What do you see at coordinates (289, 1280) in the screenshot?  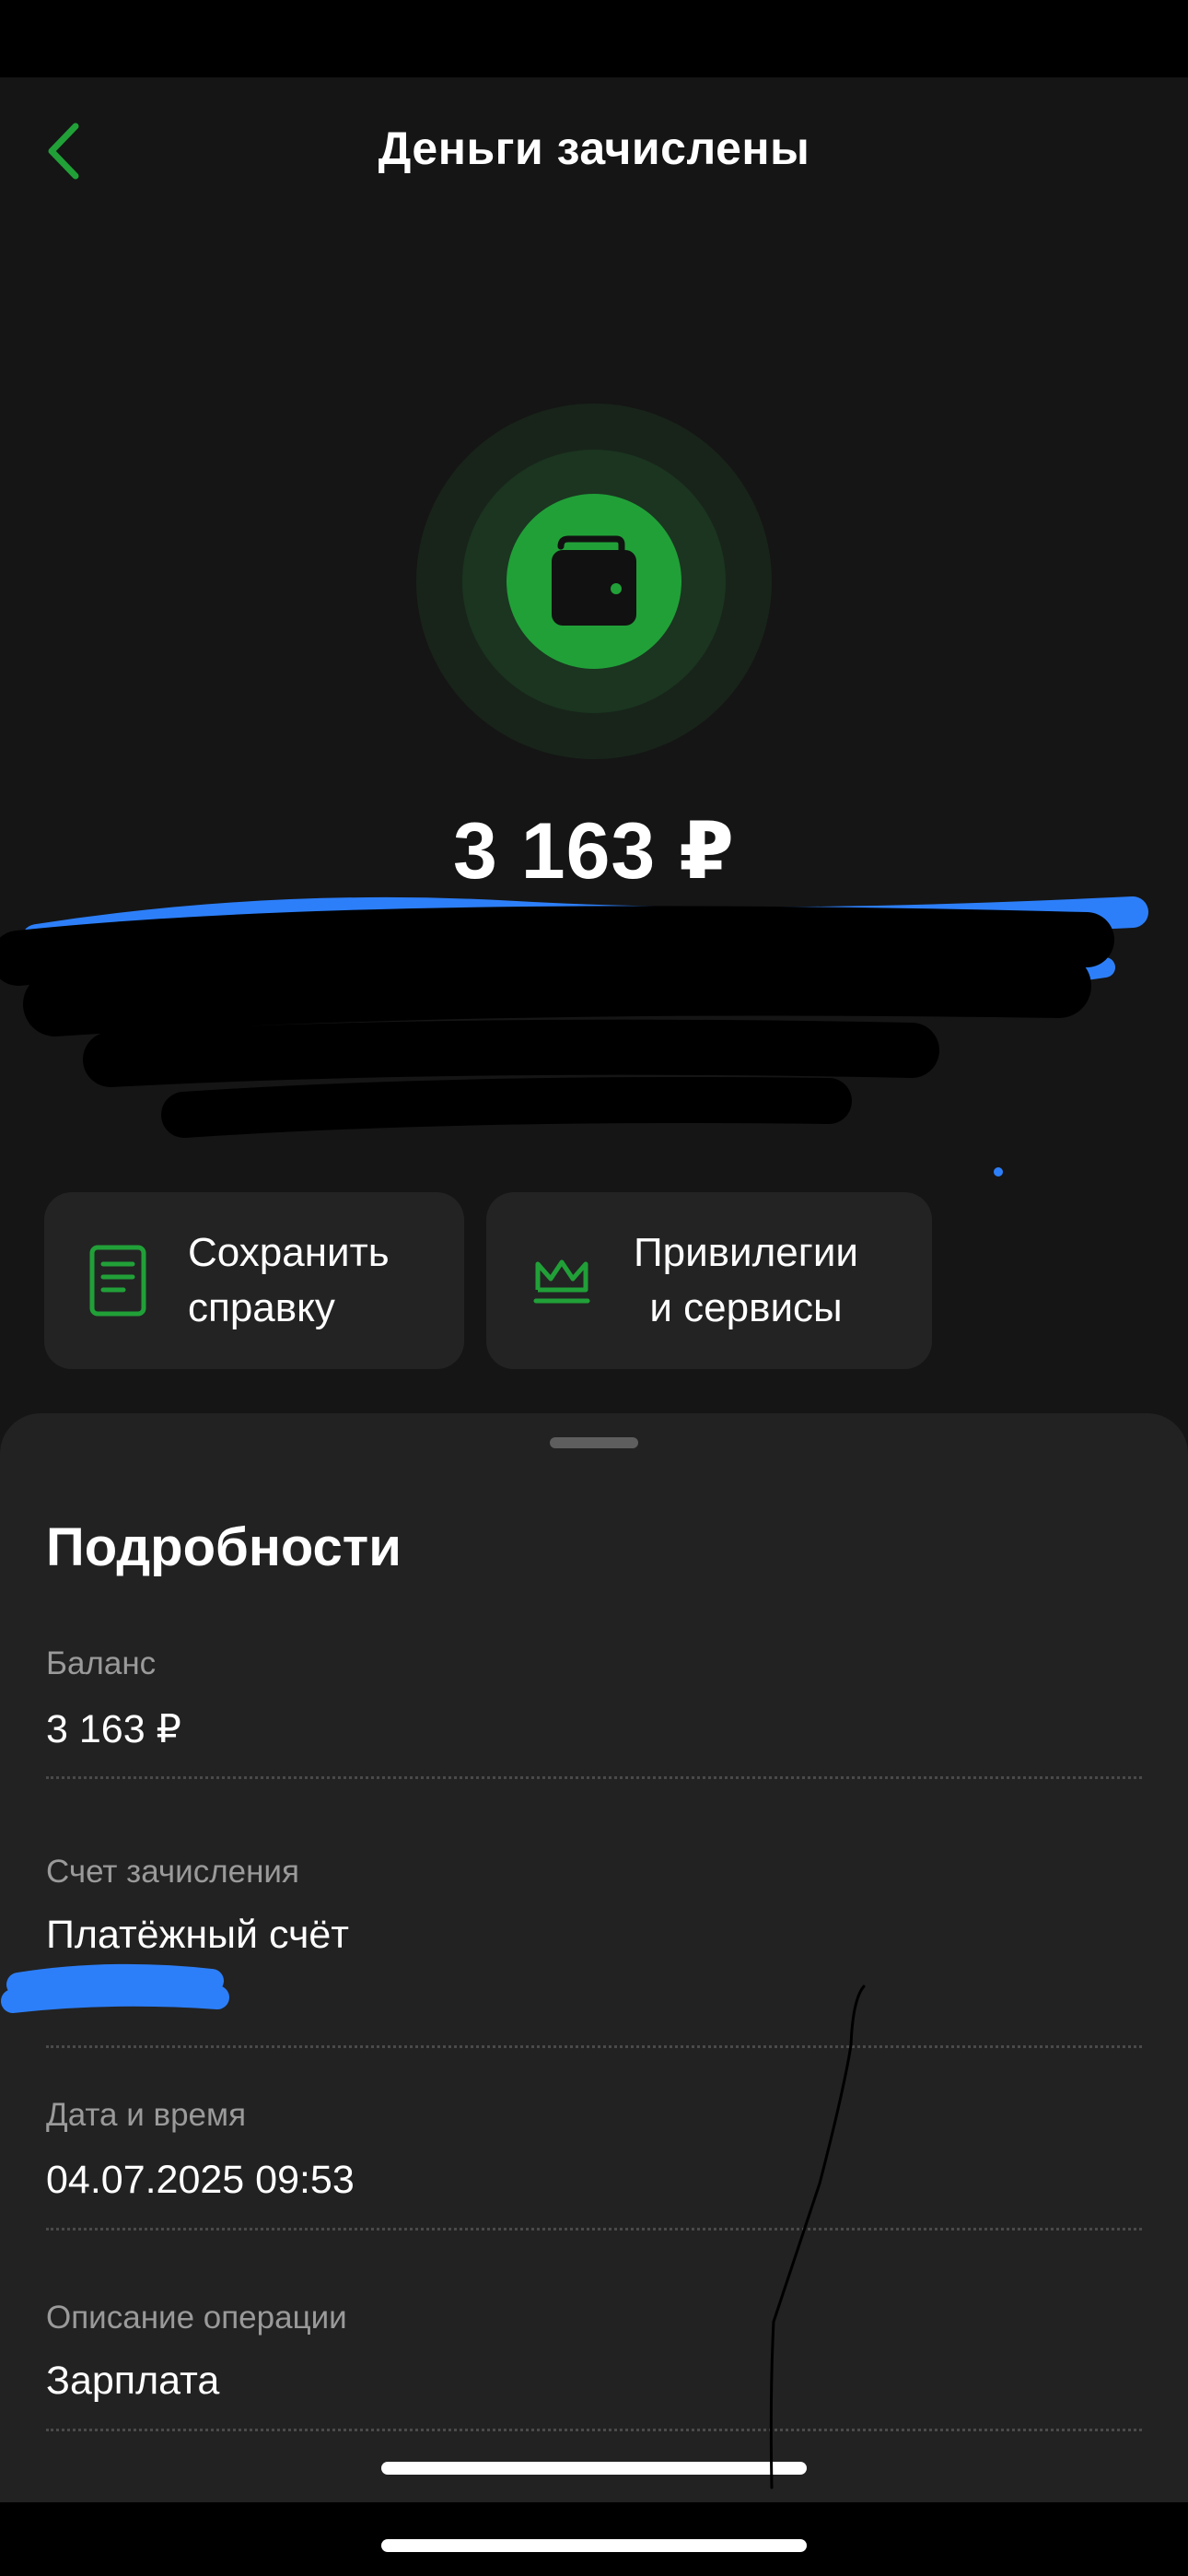 I see `save-receipt-label: Сохранить справку` at bounding box center [289, 1280].